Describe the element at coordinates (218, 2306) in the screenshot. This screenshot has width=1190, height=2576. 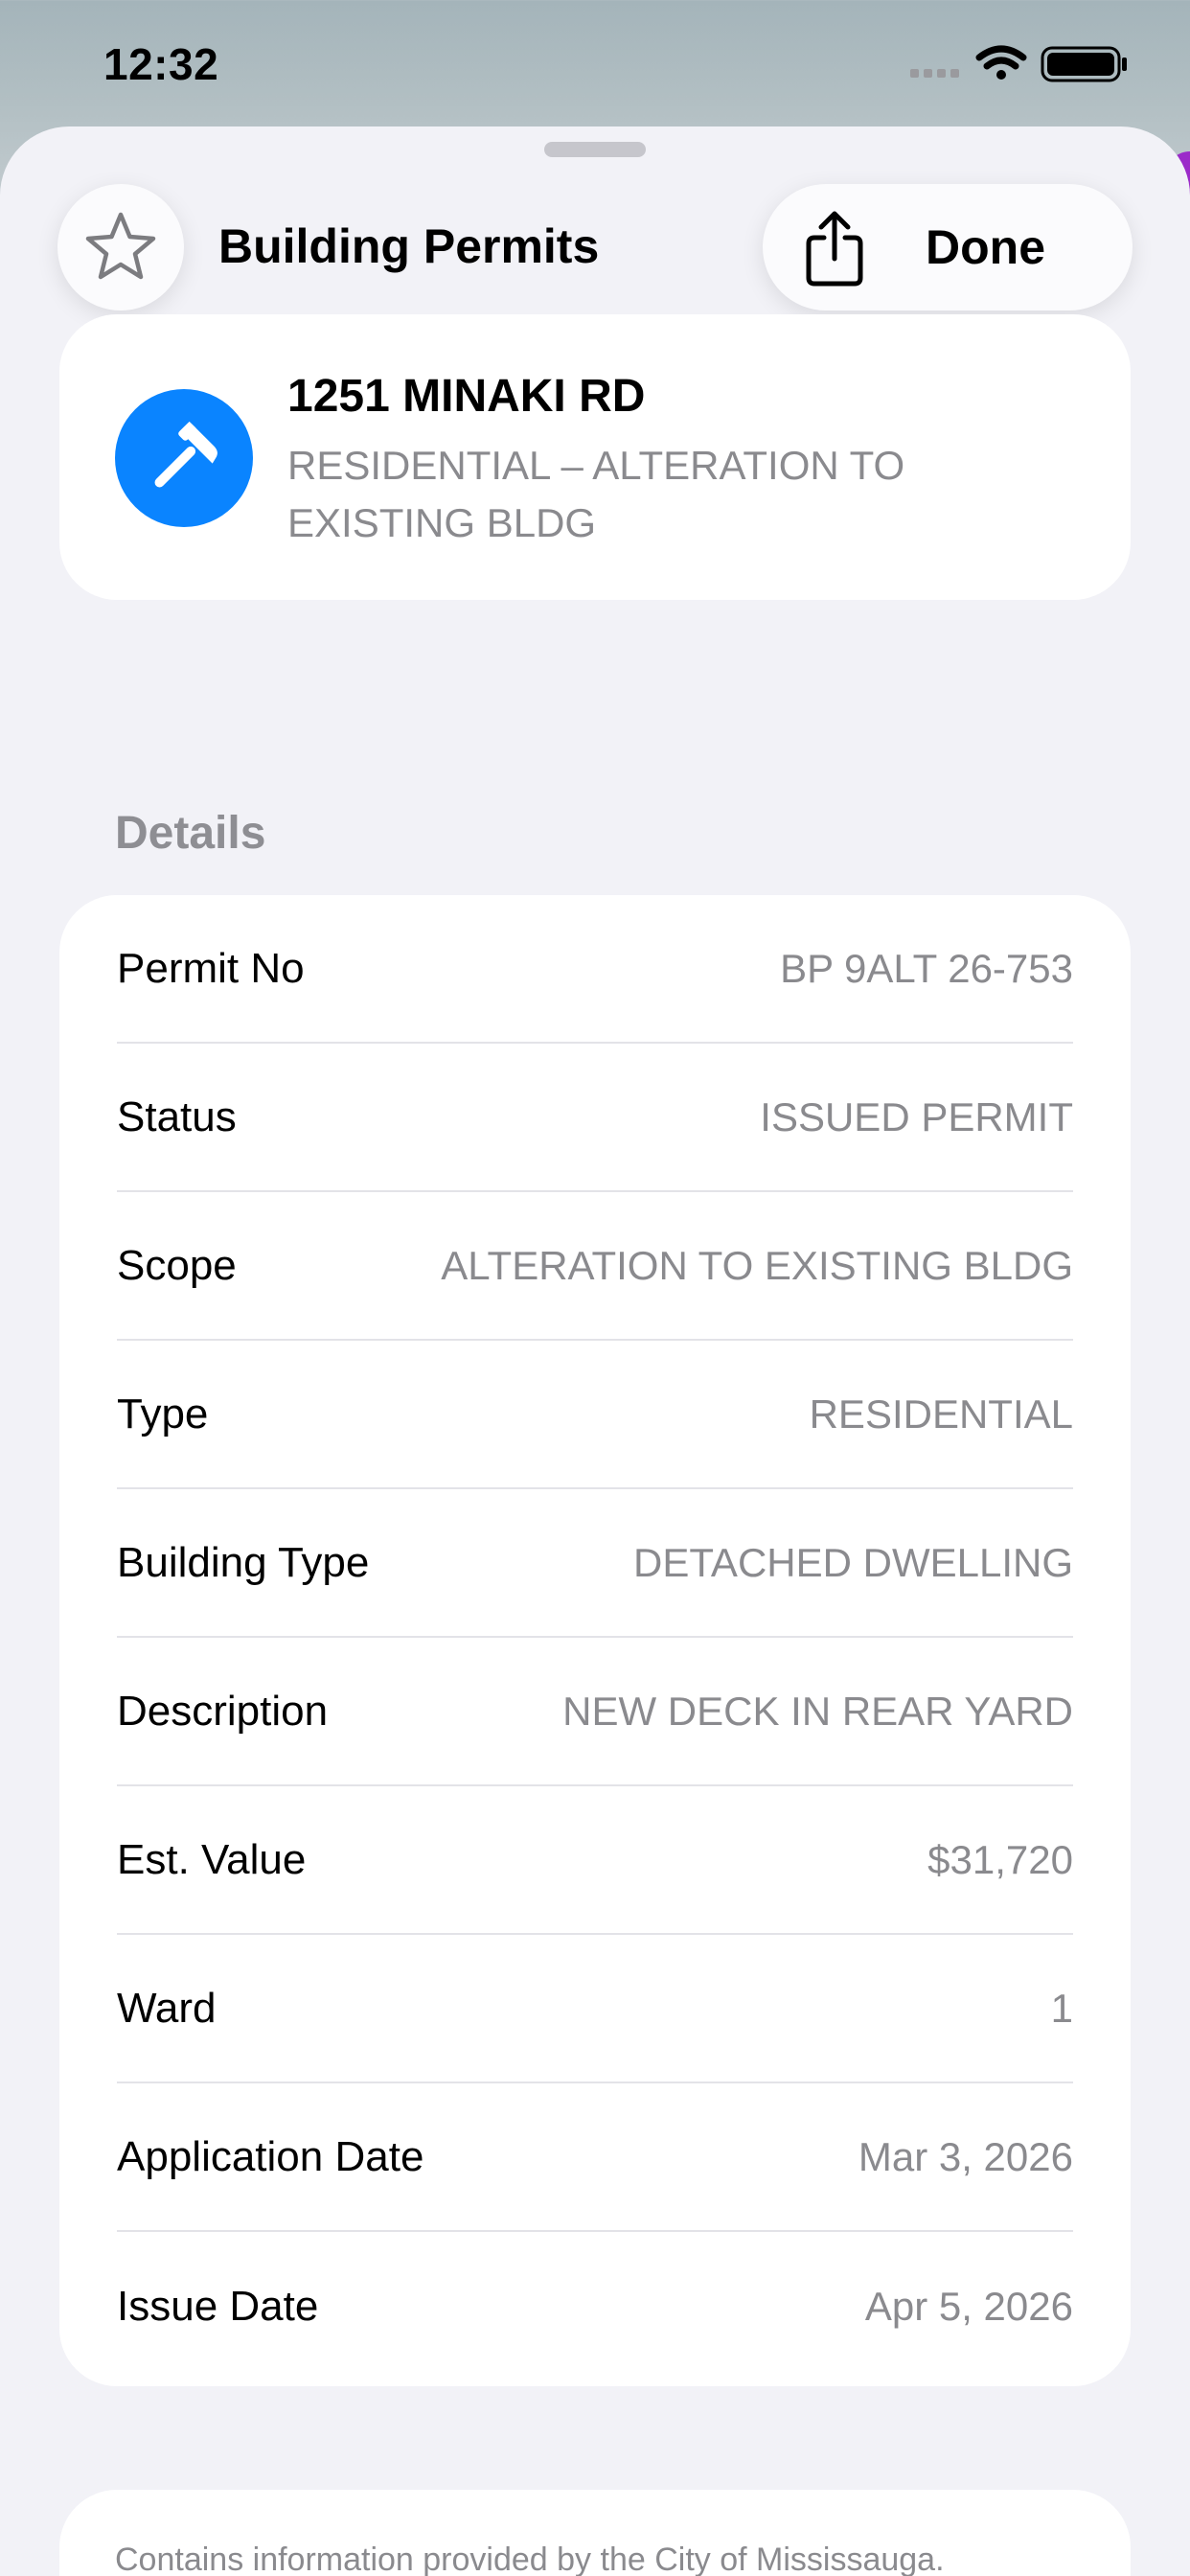
I see `detail-label: Issue Date` at that location.